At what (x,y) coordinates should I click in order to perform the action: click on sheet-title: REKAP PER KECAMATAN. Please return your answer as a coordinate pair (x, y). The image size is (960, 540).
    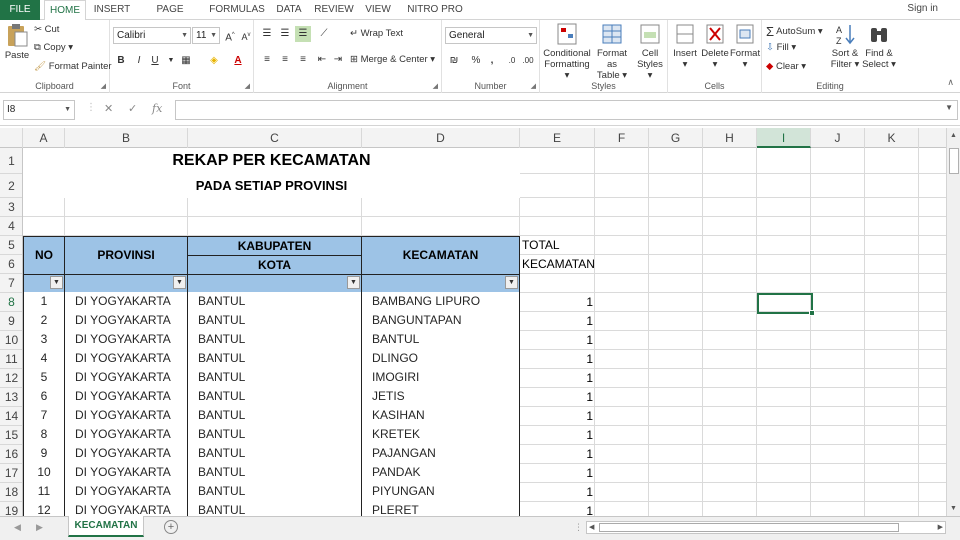
    Looking at the image, I should click on (271, 161).